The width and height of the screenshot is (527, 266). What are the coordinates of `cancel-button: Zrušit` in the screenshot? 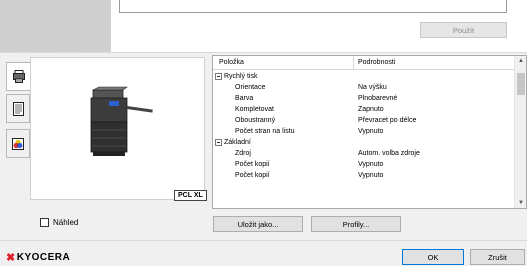 It's located at (497, 257).